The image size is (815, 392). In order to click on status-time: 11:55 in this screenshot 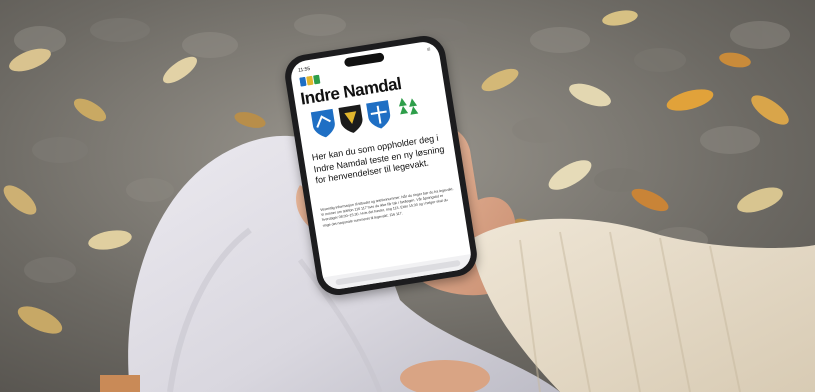, I will do `click(304, 69)`.